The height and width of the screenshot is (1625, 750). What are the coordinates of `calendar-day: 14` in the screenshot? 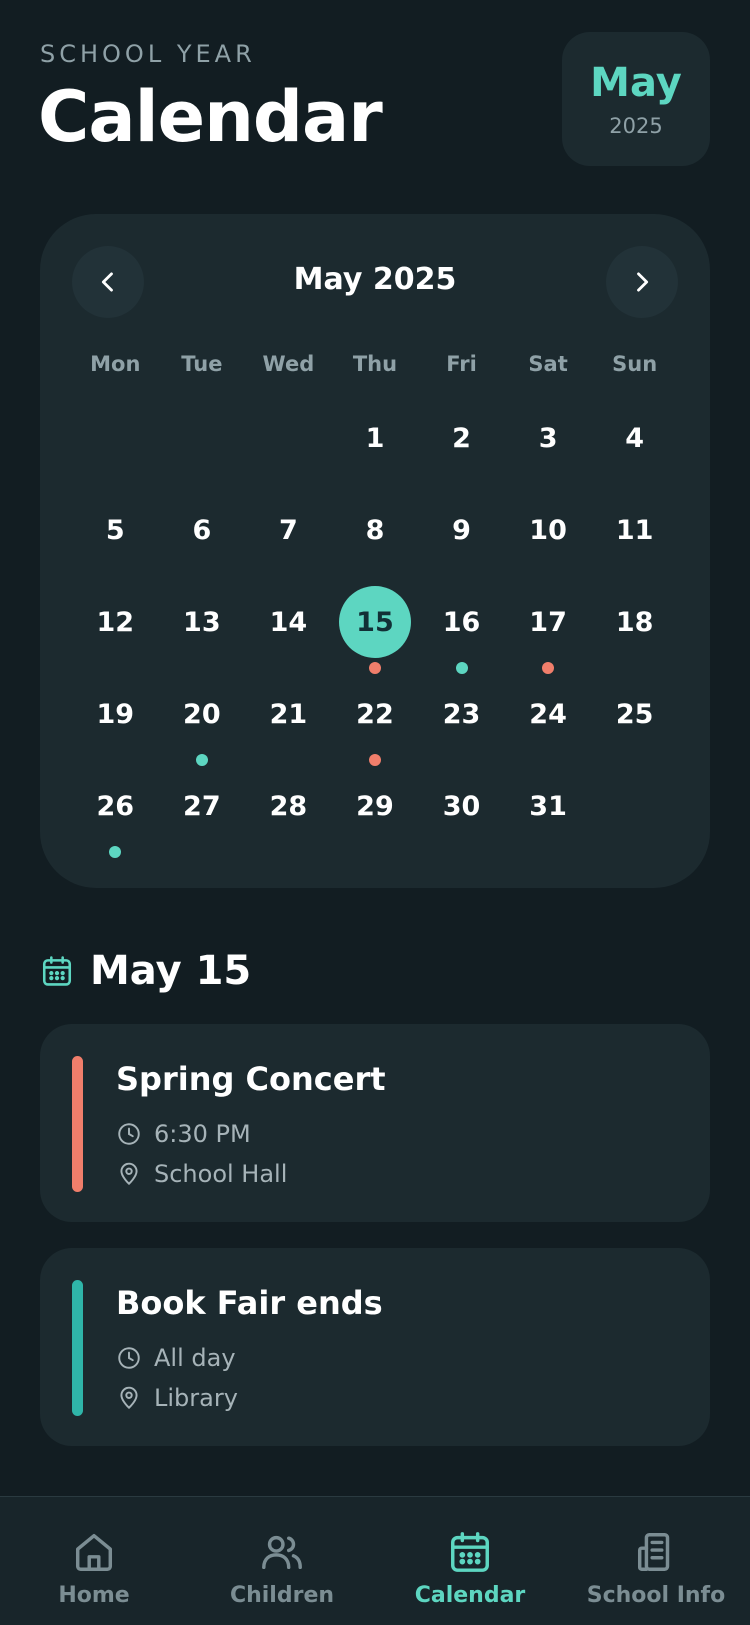 It's located at (288, 632).